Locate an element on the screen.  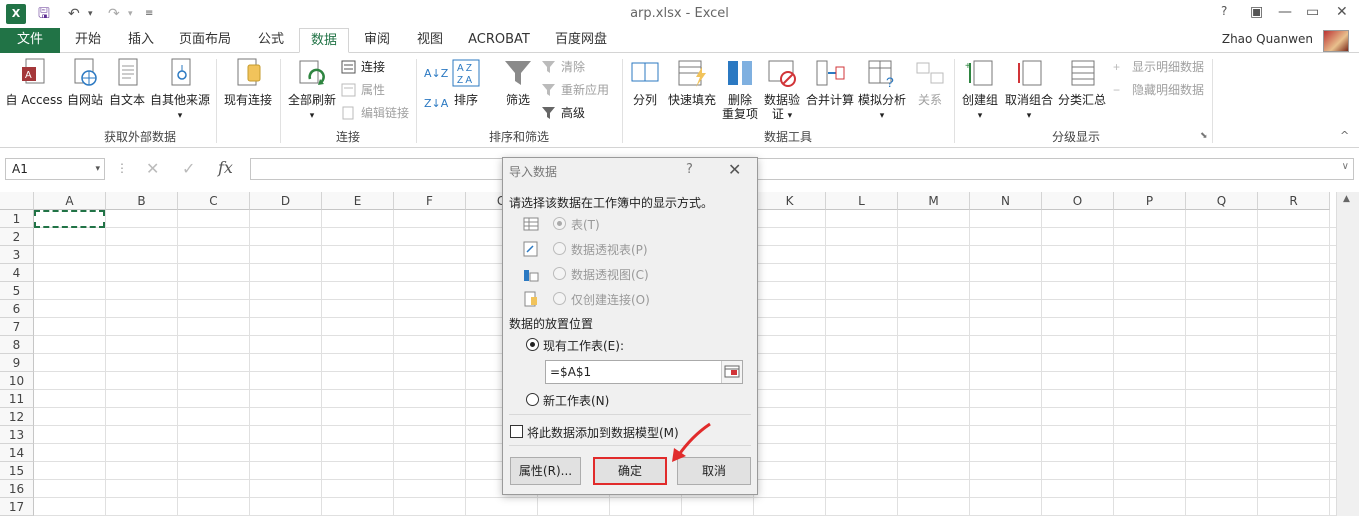
add-to-data-model-checkbox is located at coordinates (516, 431).